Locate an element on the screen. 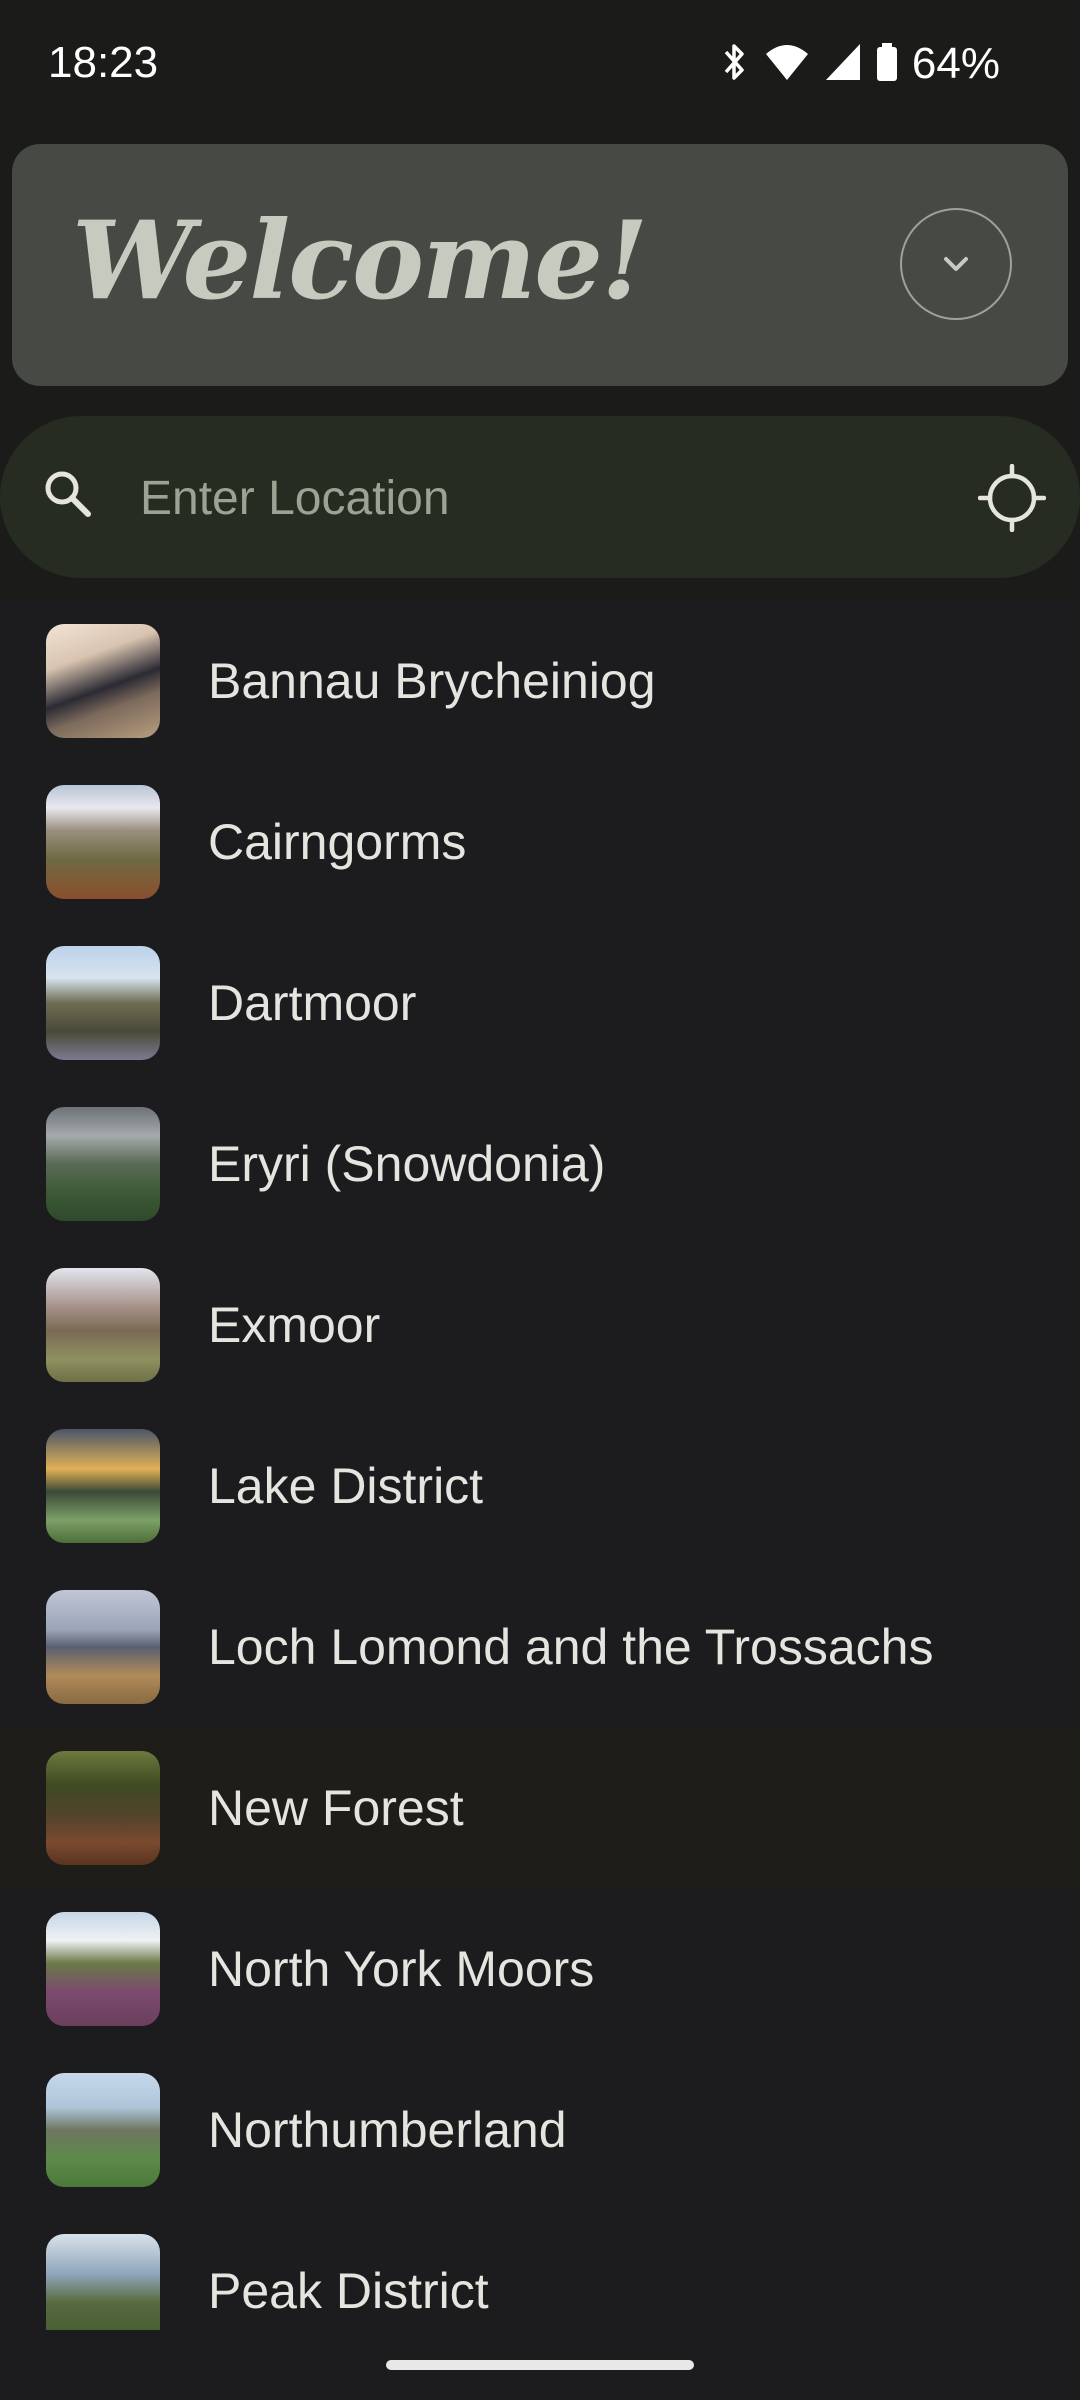  location-search-input is located at coordinates (540, 498).